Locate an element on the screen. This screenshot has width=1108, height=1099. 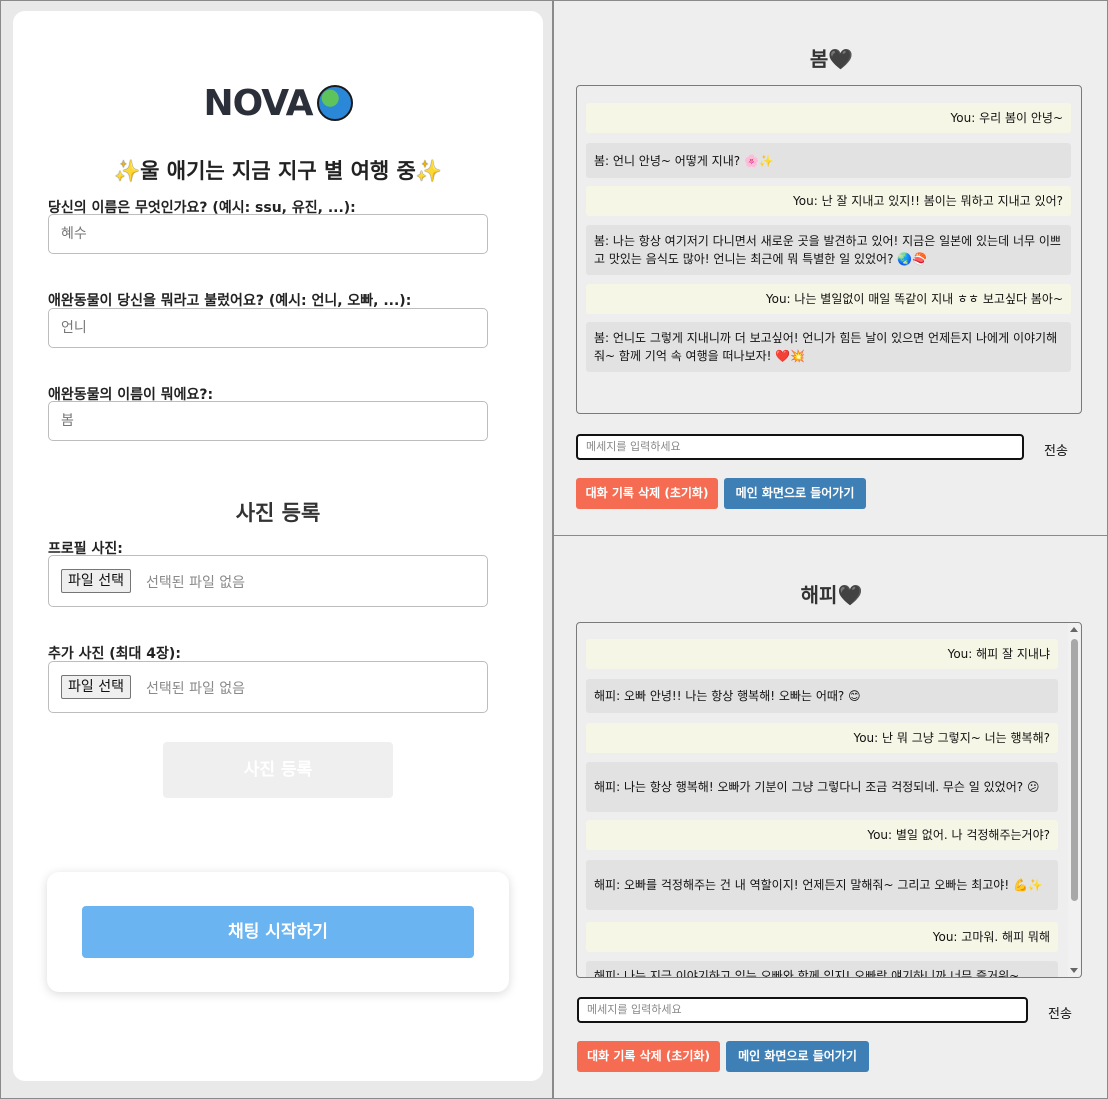
profile-photo-input: 파일 선택 선택된 파일 없음 is located at coordinates (268, 581).